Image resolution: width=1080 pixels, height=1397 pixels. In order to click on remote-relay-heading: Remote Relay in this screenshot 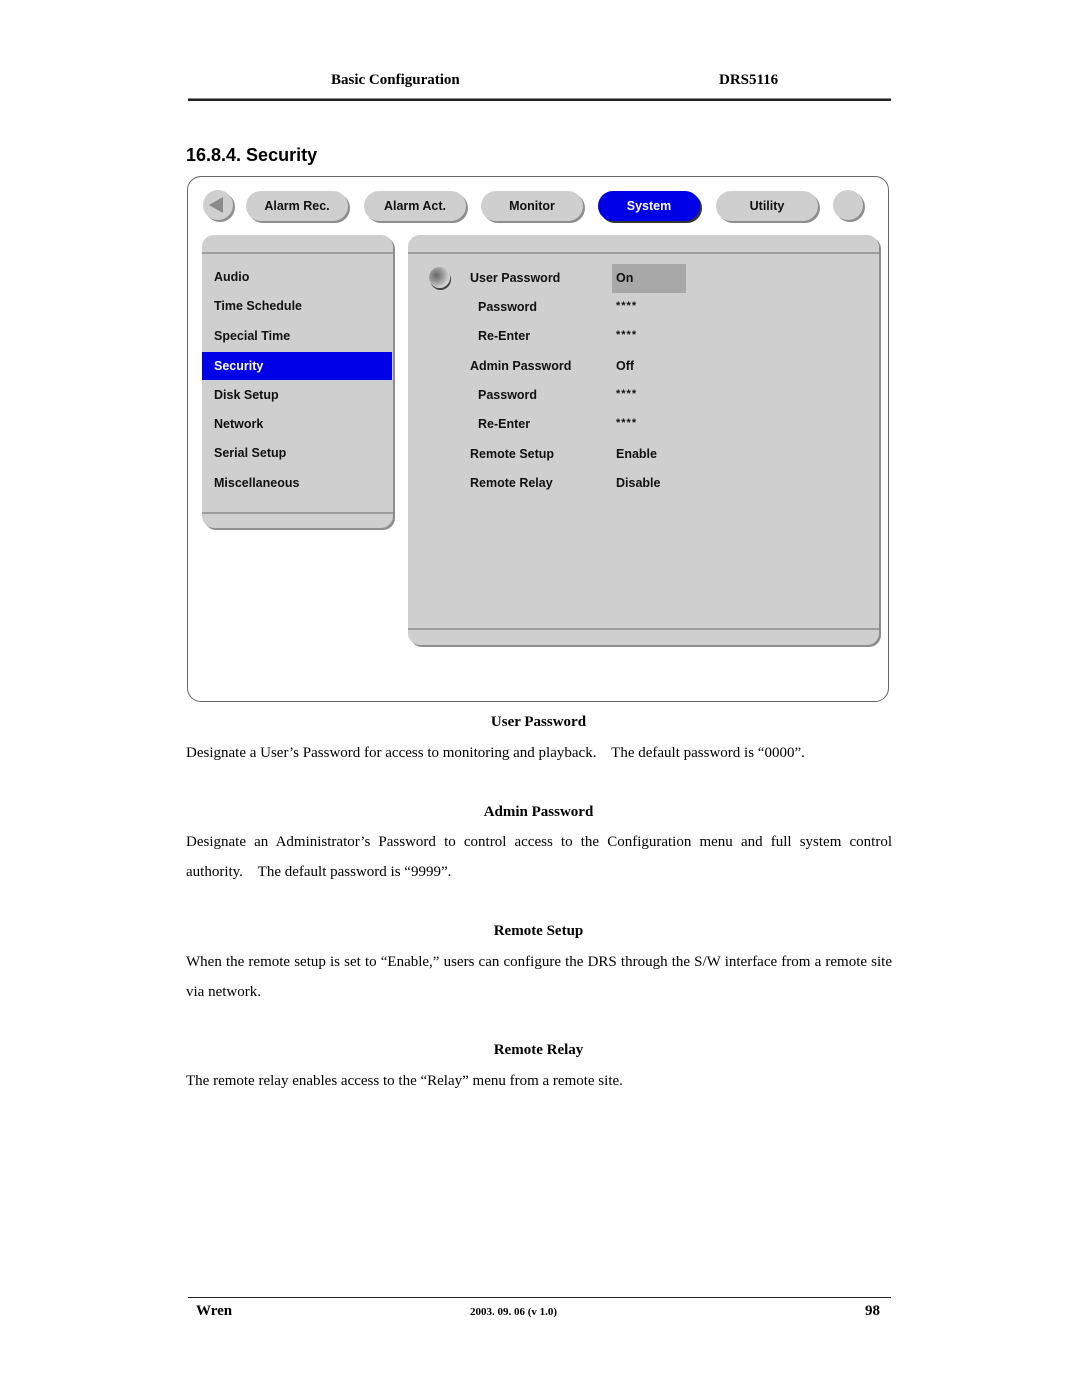, I will do `click(538, 1050)`.